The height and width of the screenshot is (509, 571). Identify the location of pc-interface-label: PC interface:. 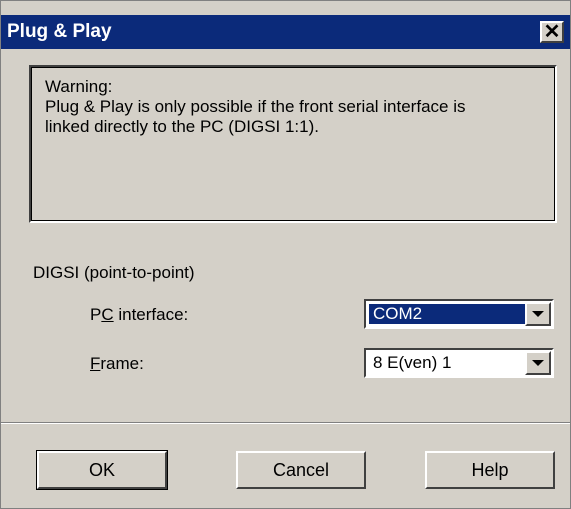
(139, 315).